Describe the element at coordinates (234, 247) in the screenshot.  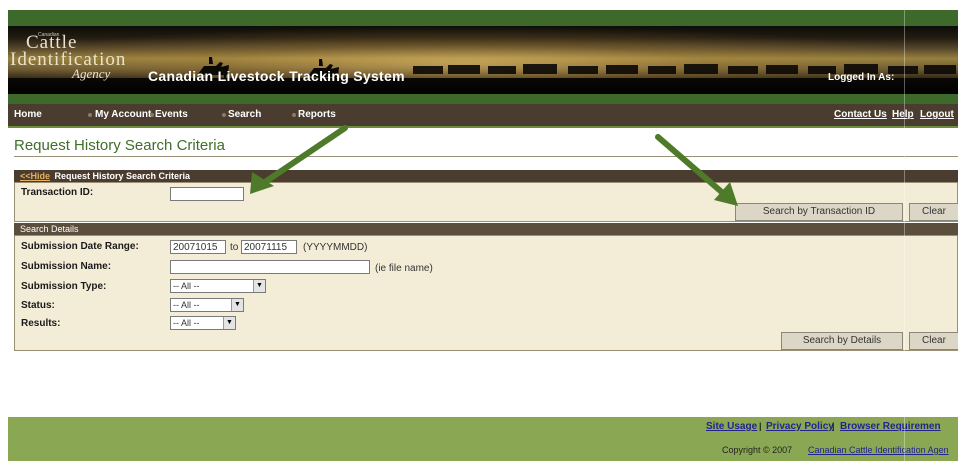
I see `date-to-text: to` at that location.